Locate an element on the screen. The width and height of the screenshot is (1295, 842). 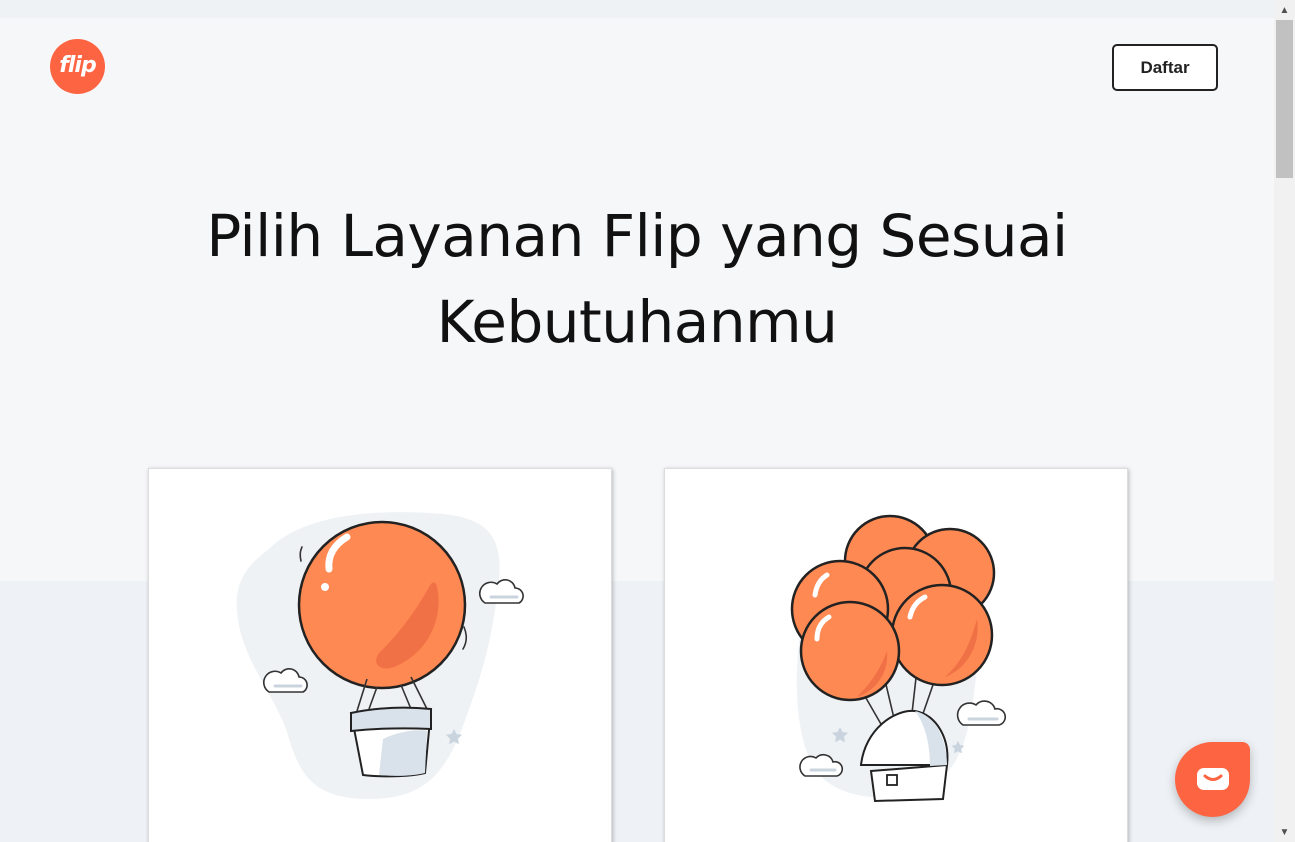
scroll-up-arrow-icon: ▲ is located at coordinates (1284, 10).